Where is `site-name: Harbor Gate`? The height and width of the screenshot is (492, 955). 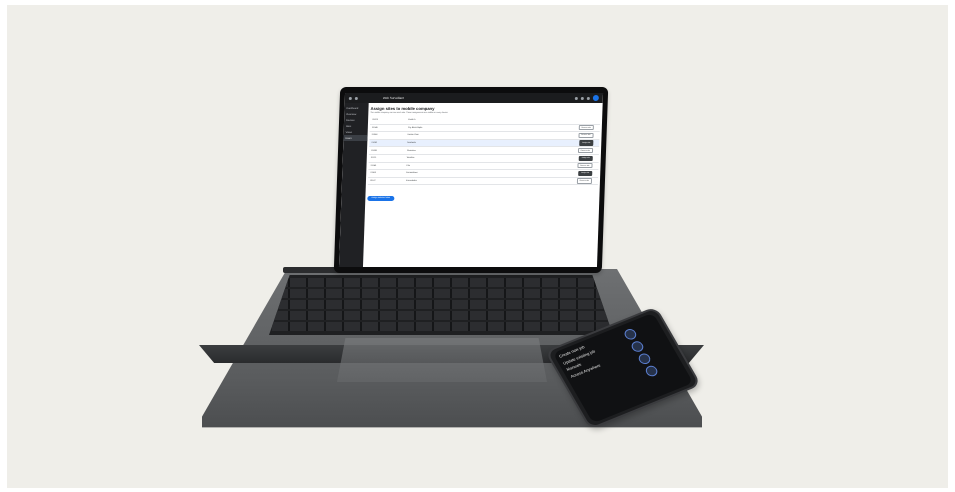 site-name: Harbor Gate is located at coordinates (413, 135).